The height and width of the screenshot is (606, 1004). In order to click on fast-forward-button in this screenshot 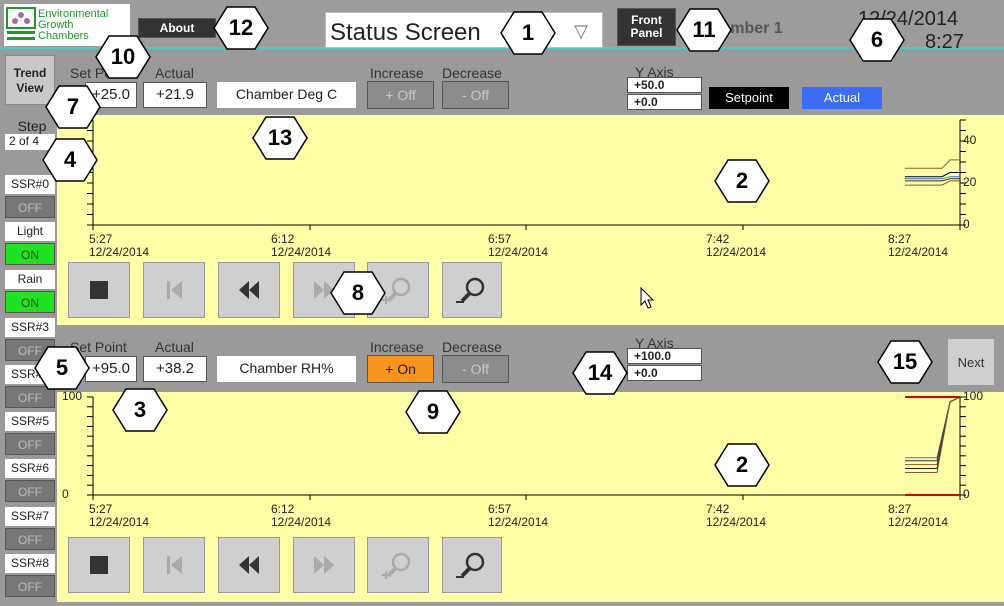, I will do `click(324, 565)`.